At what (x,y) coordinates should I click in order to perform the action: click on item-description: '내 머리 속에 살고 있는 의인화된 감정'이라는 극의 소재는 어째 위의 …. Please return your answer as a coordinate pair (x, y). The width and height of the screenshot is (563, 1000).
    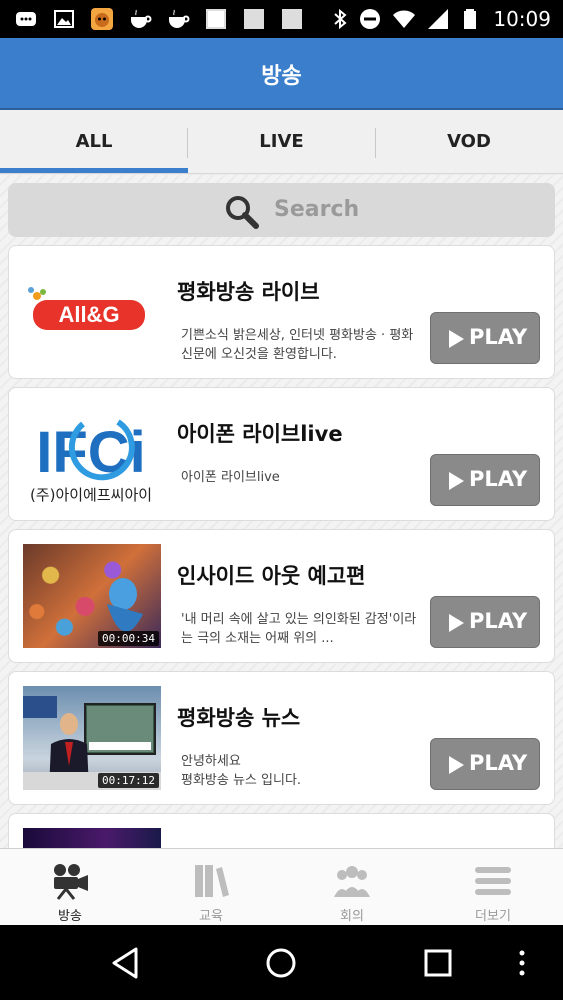
    Looking at the image, I should click on (299, 629).